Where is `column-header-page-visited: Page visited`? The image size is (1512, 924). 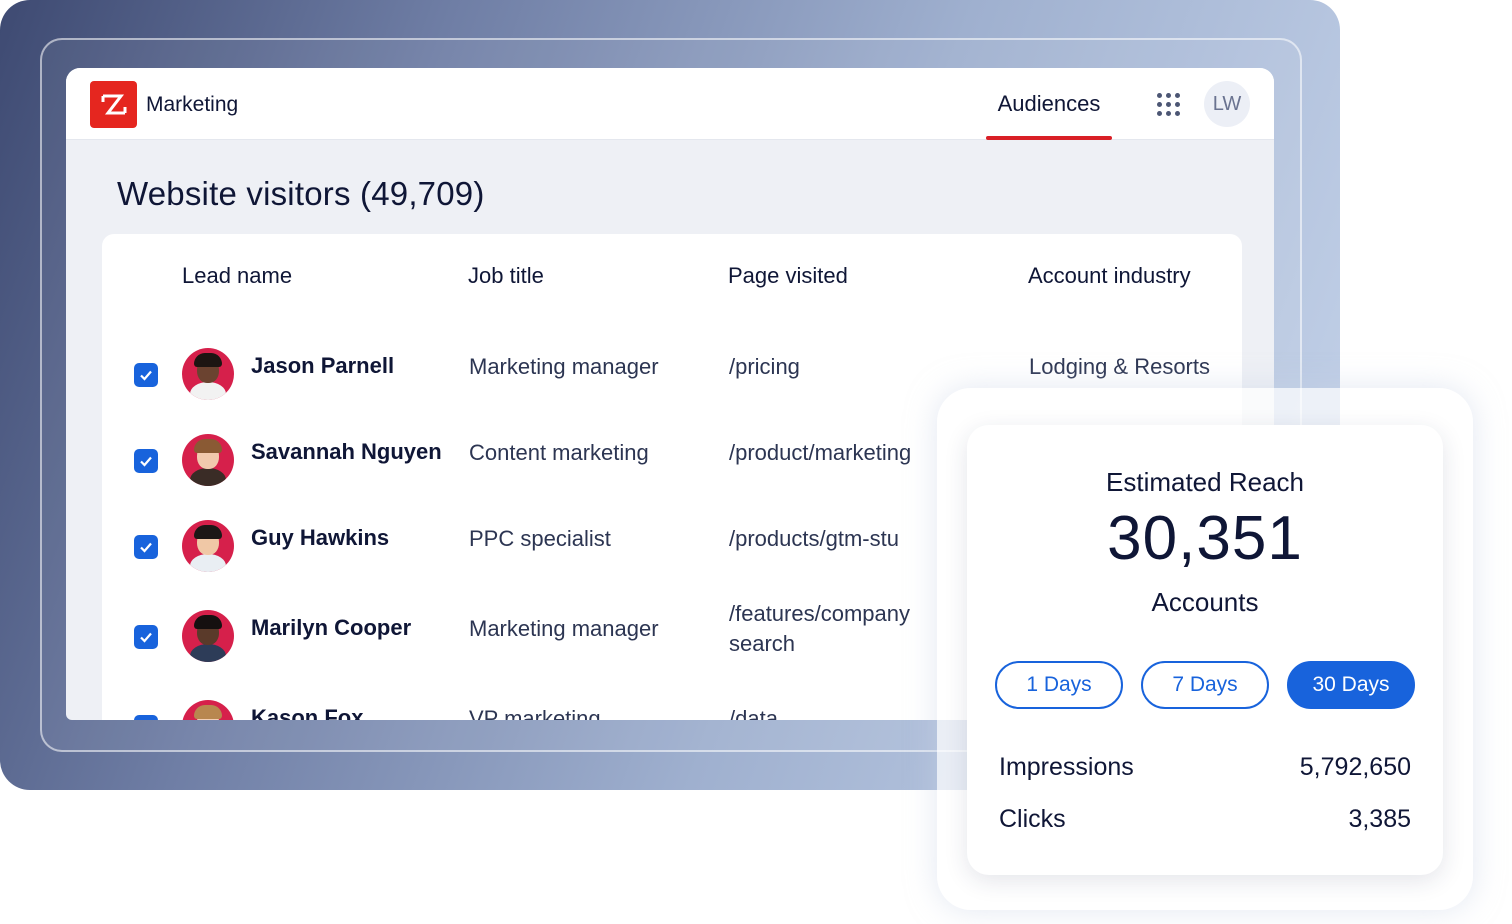 column-header-page-visited: Page visited is located at coordinates (788, 276).